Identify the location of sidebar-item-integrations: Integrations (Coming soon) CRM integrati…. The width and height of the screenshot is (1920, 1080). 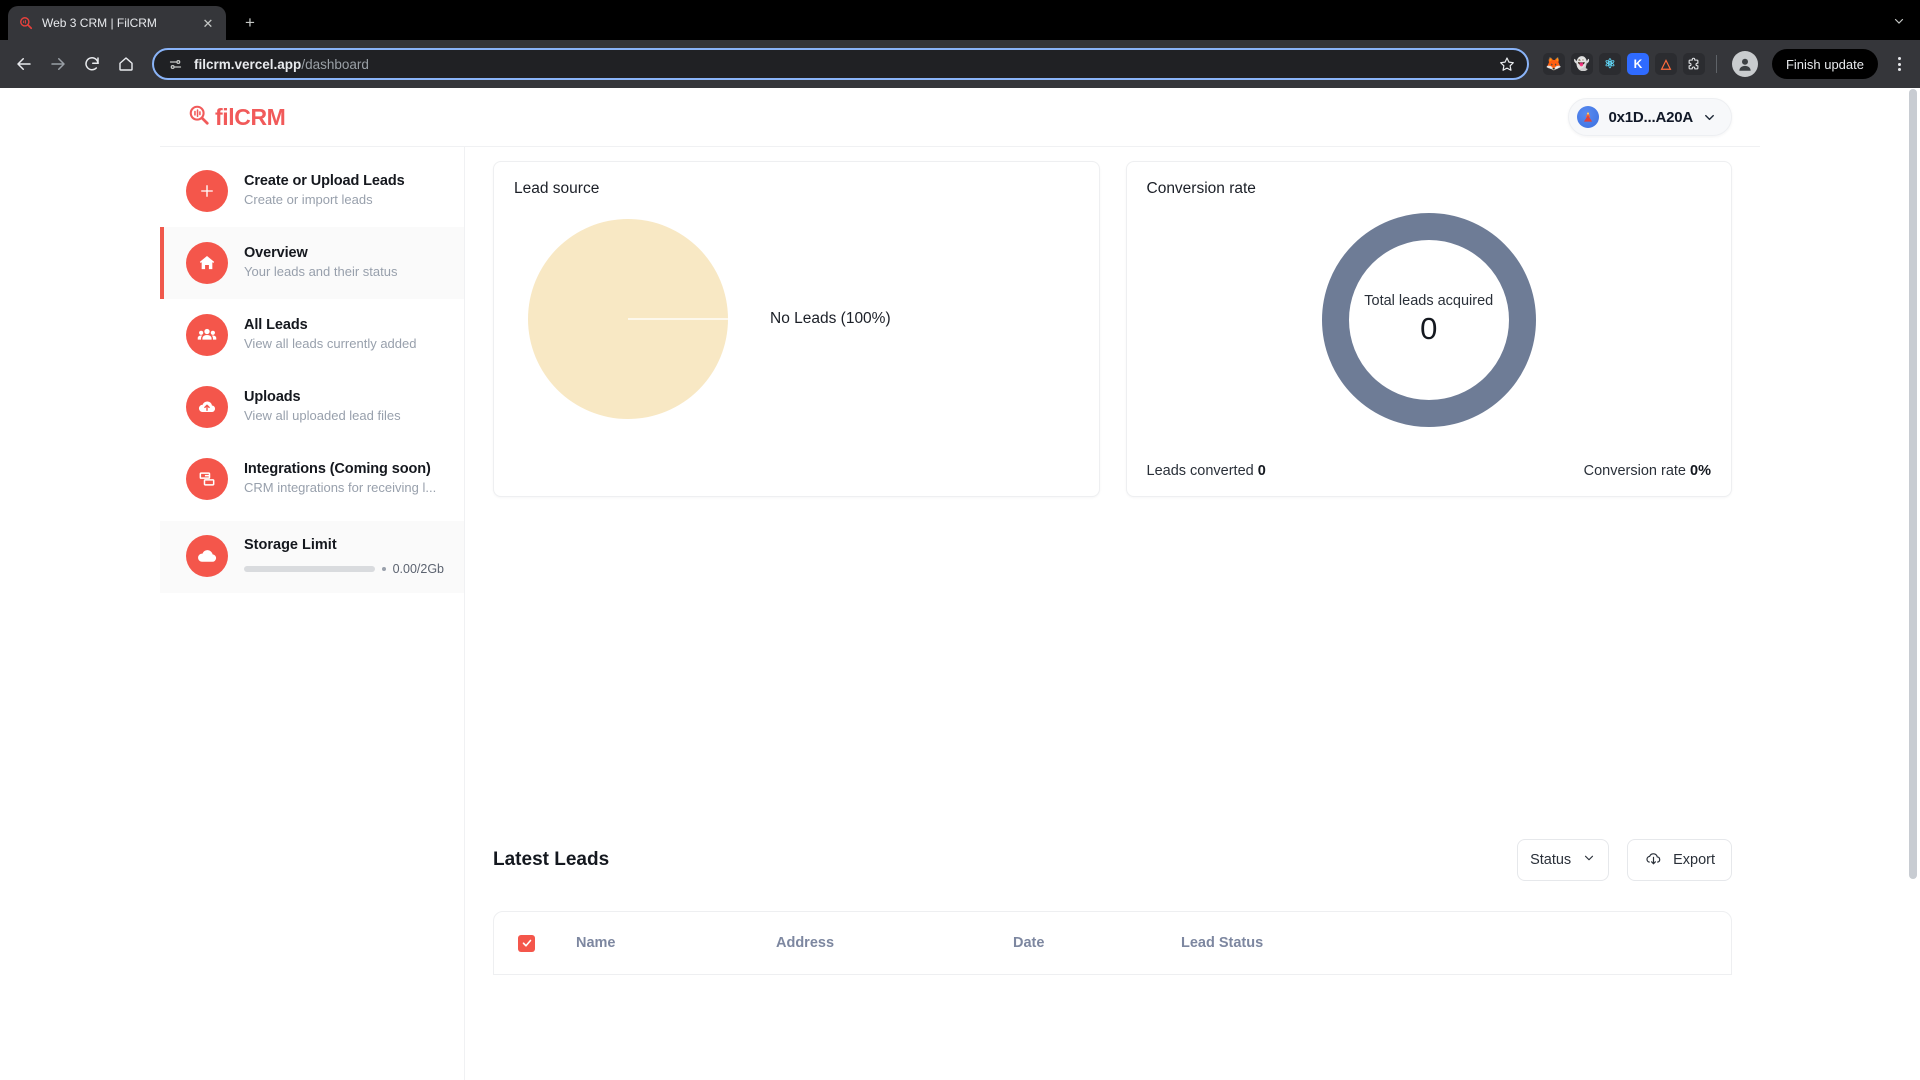
(312, 479).